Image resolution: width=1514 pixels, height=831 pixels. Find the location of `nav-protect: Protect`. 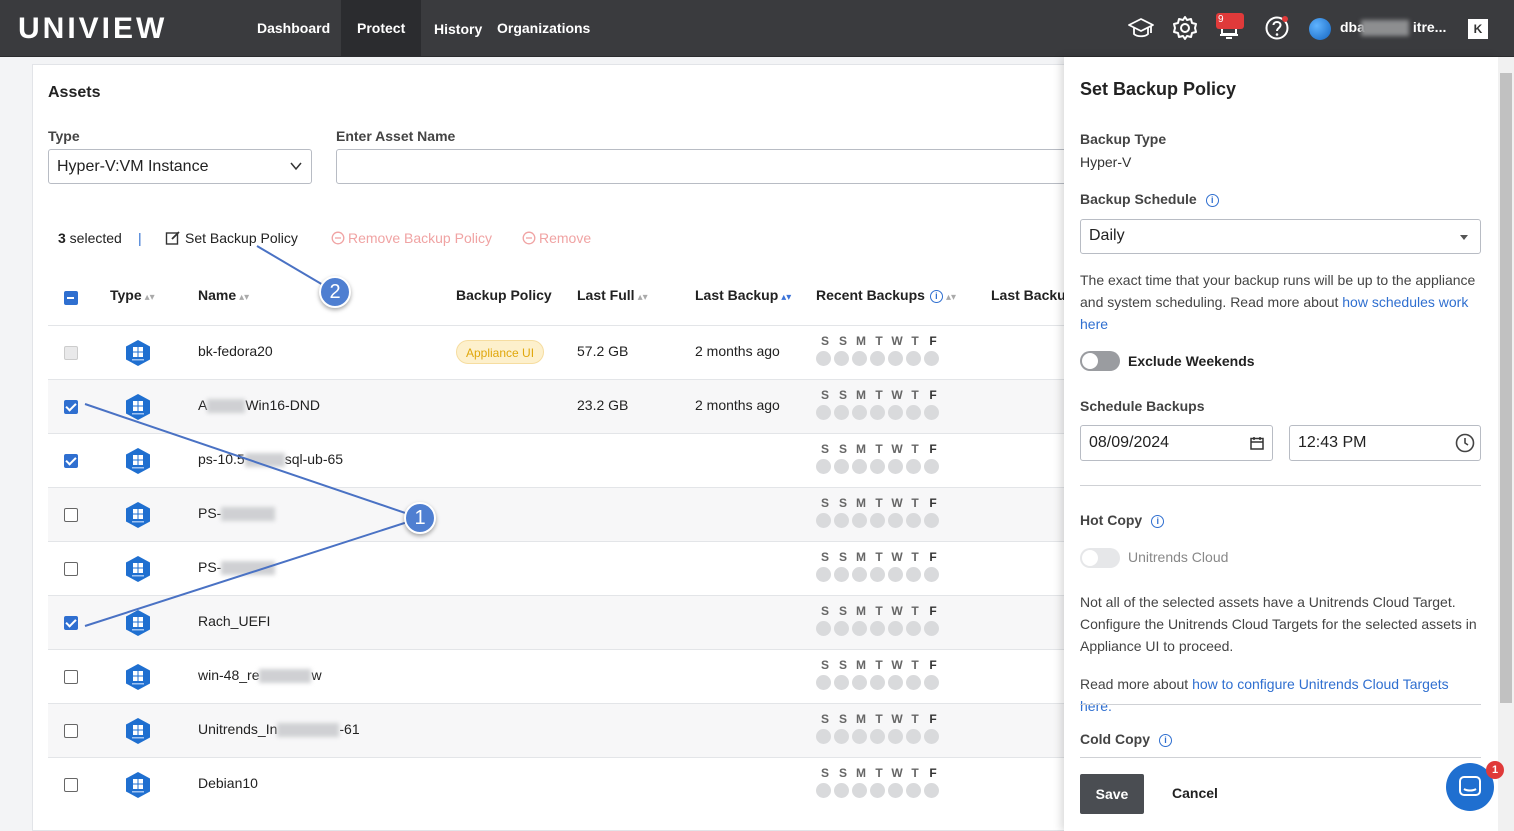

nav-protect: Protect is located at coordinates (381, 28).